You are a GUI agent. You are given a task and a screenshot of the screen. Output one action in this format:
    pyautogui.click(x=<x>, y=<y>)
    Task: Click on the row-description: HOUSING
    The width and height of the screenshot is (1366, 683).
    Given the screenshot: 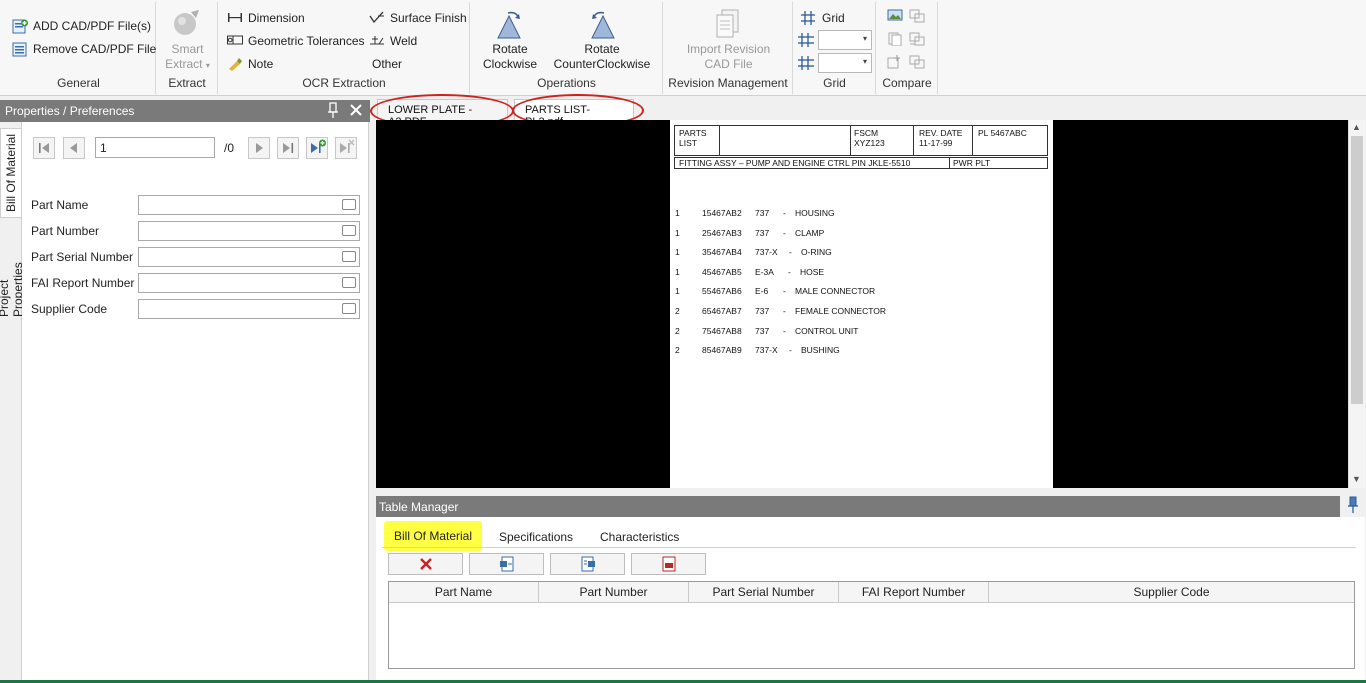 What is the action you would take?
    pyautogui.click(x=815, y=213)
    